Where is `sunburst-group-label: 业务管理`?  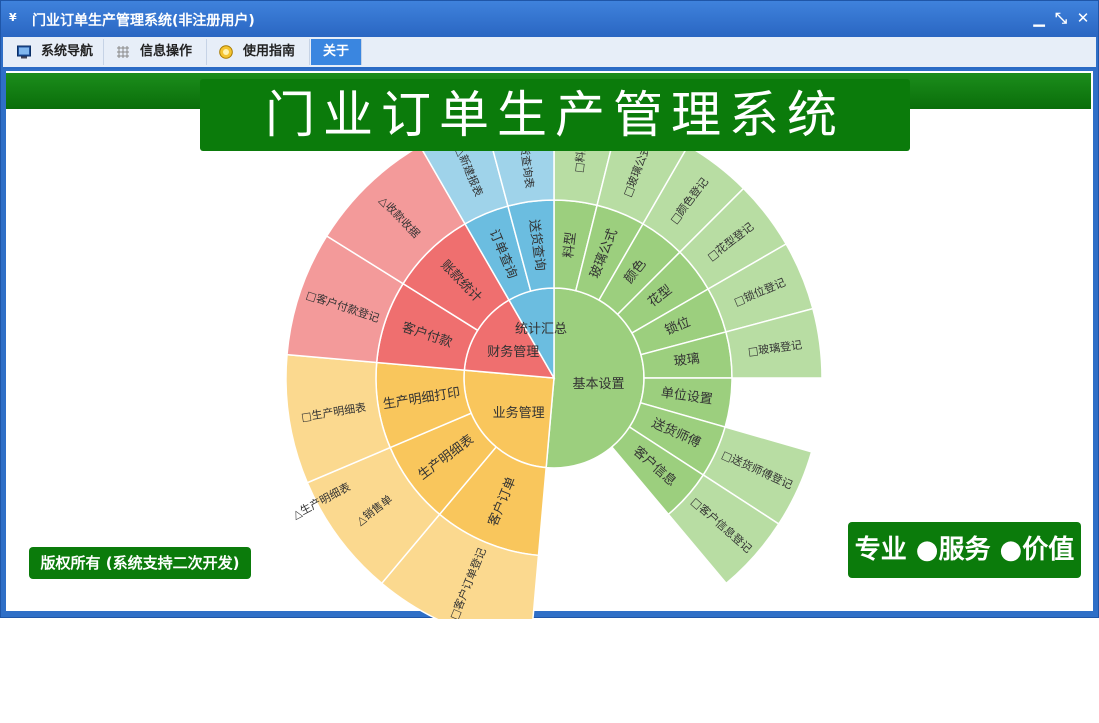
sunburst-group-label: 业务管理 is located at coordinates (519, 413).